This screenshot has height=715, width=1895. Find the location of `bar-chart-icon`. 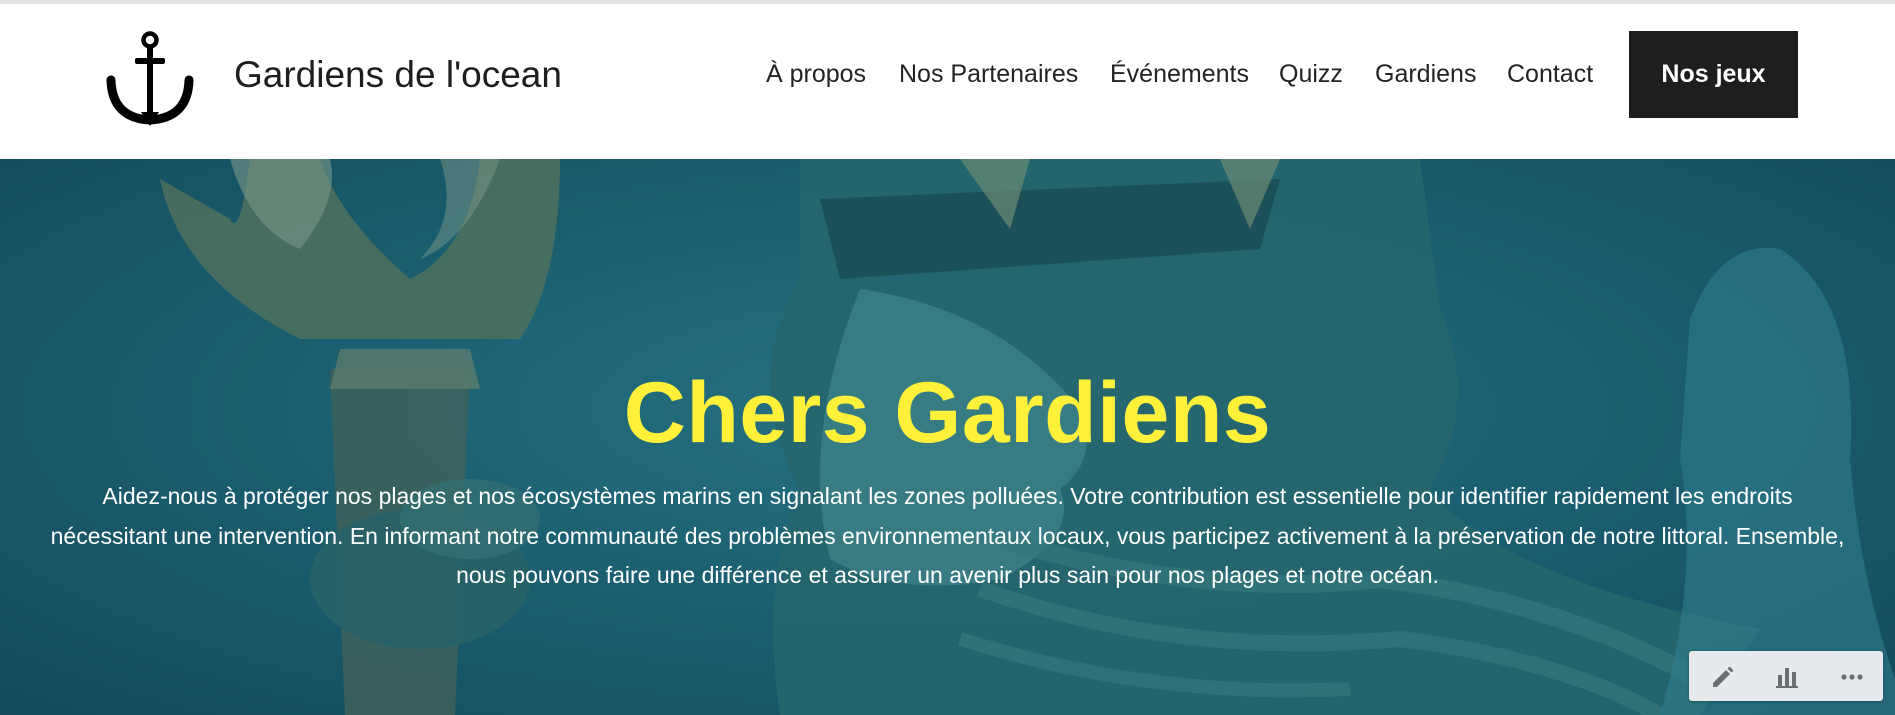

bar-chart-icon is located at coordinates (1787, 676).